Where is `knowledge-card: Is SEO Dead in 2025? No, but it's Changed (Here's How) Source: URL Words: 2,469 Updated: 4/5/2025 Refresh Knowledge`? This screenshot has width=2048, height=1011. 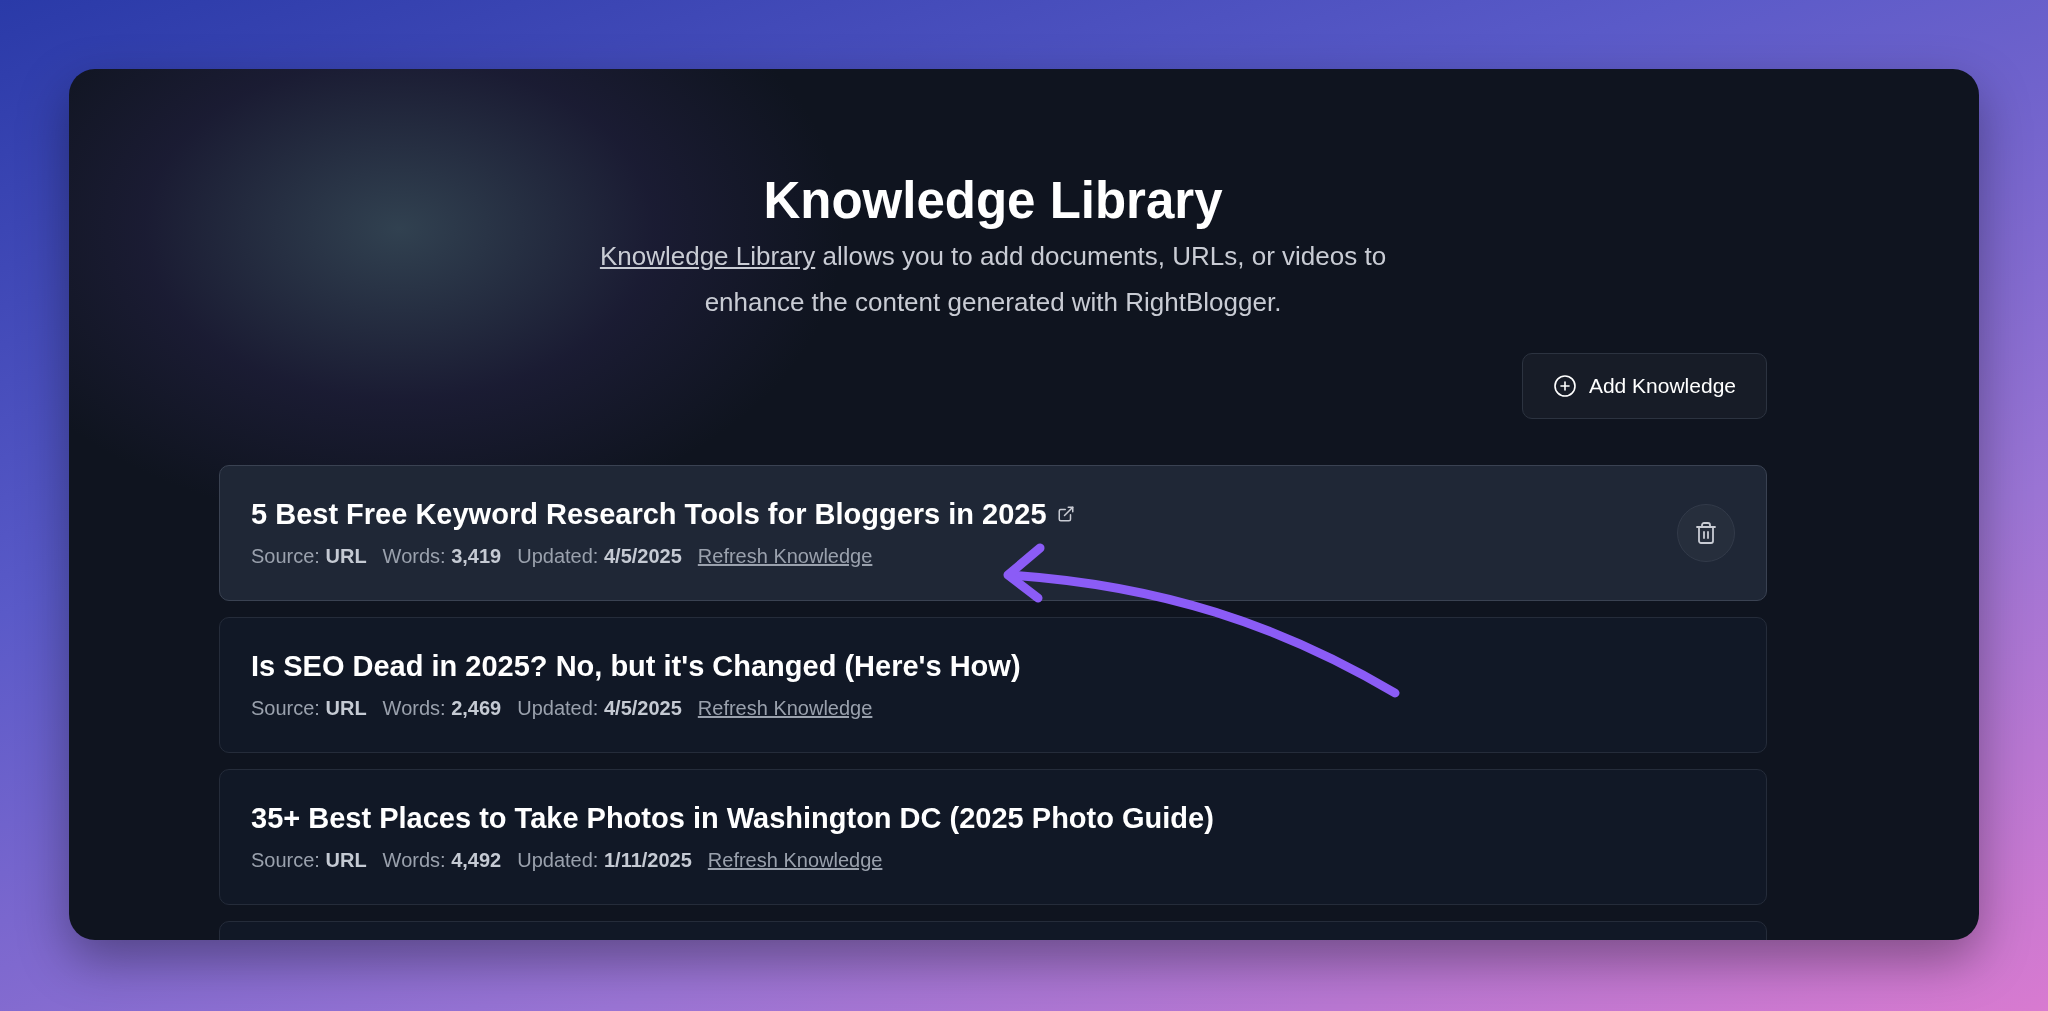
knowledge-card: Is SEO Dead in 2025? No, but it's Changed (Here's How) Source: URL Words: 2,469 Updated: 4/5/2025 Refresh Knowledge is located at coordinates (993, 685).